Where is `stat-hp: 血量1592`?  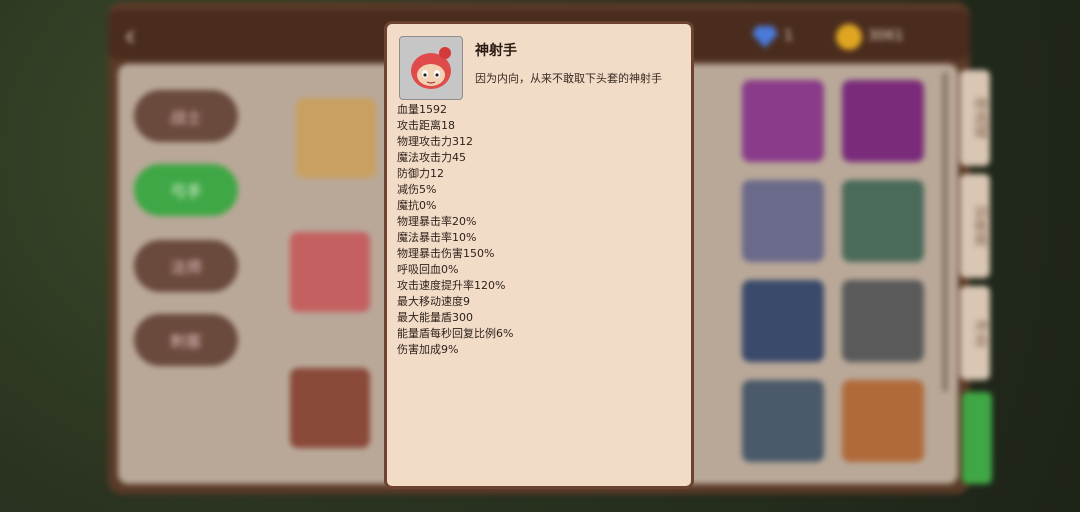
stat-hp: 血量1592 is located at coordinates (422, 109).